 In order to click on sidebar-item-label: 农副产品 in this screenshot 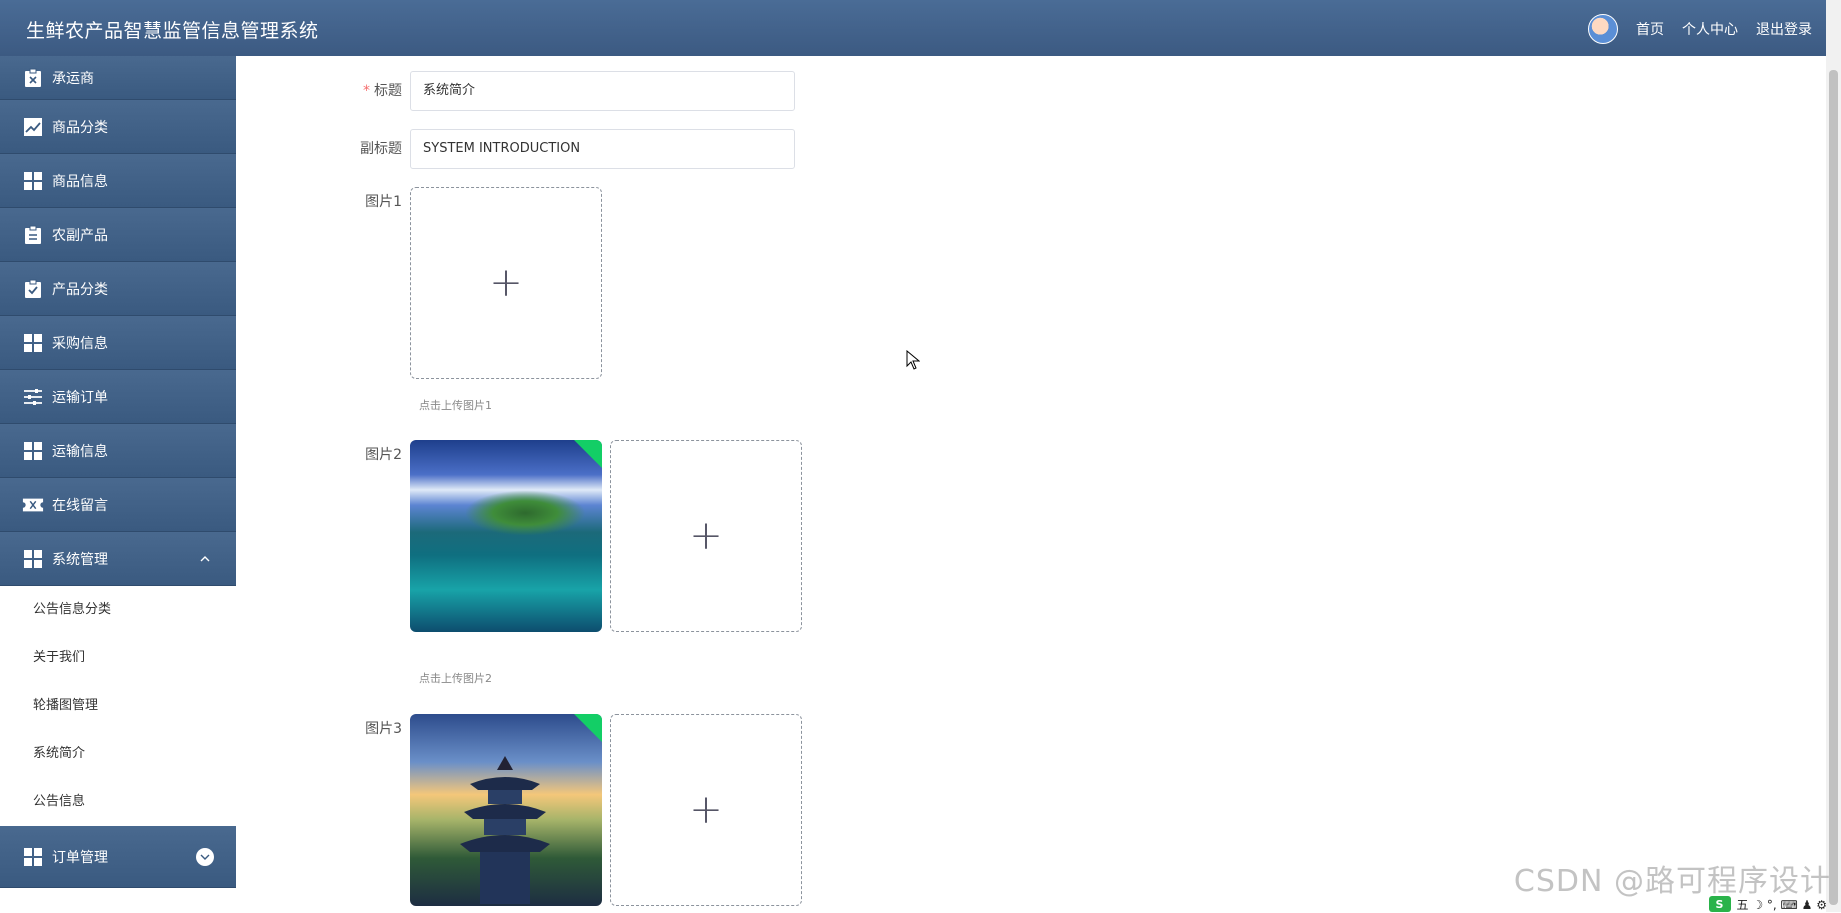, I will do `click(80, 235)`.